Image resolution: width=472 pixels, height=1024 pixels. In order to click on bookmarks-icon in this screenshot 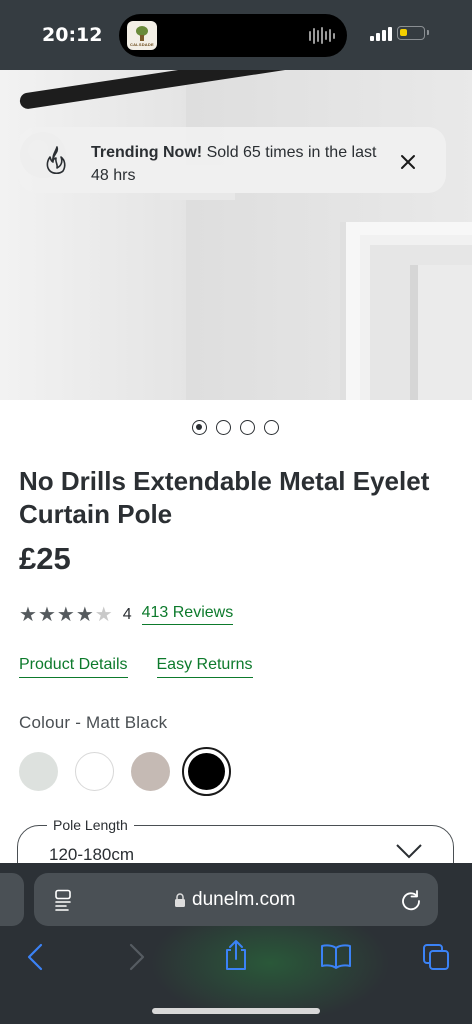, I will do `click(336, 956)`.